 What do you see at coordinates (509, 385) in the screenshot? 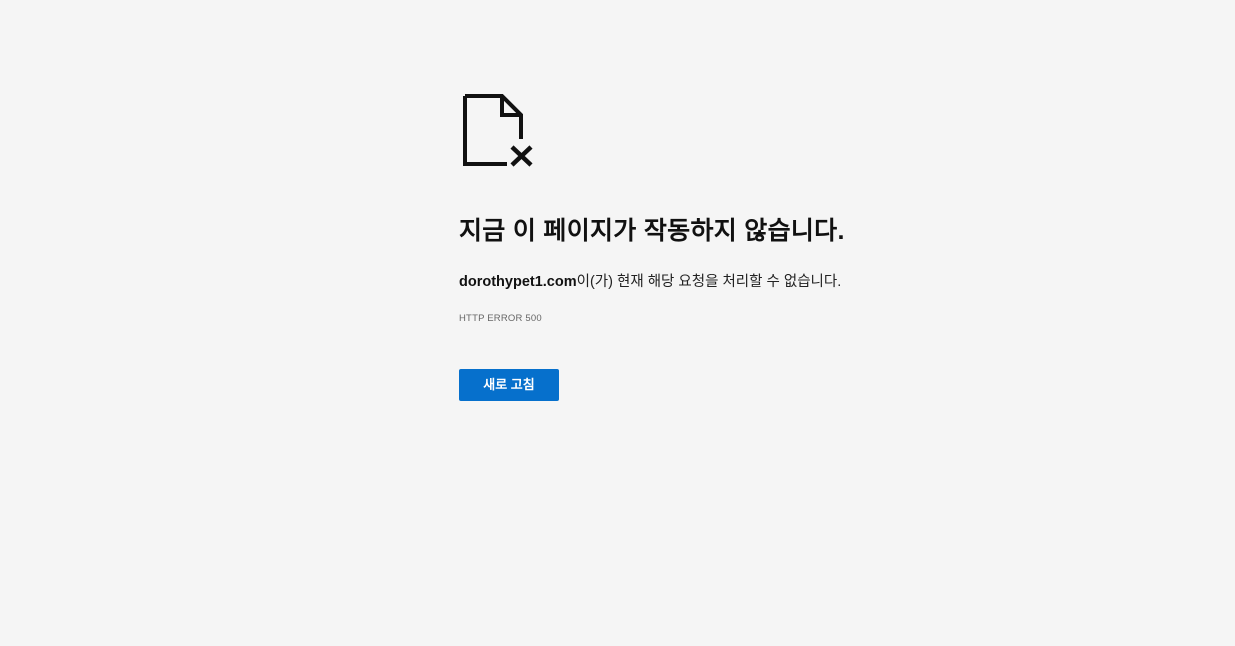
I see `reload-button: 새로 고침` at bounding box center [509, 385].